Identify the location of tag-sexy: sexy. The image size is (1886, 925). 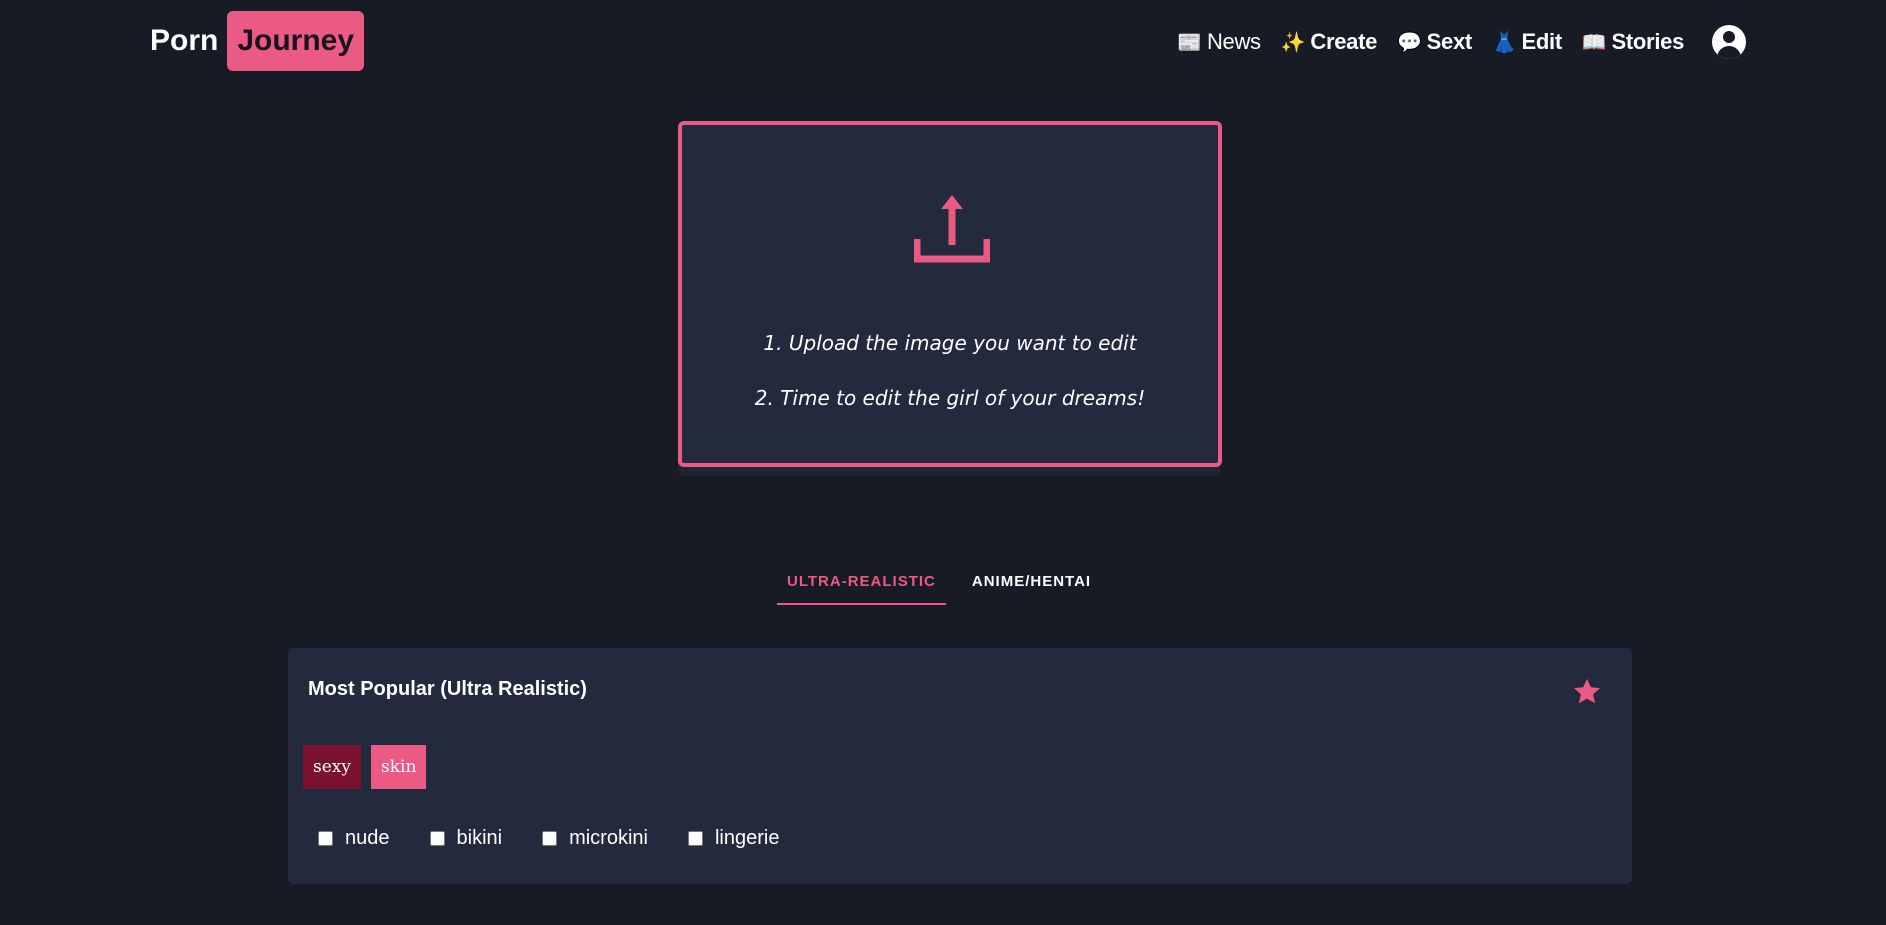
(332, 767).